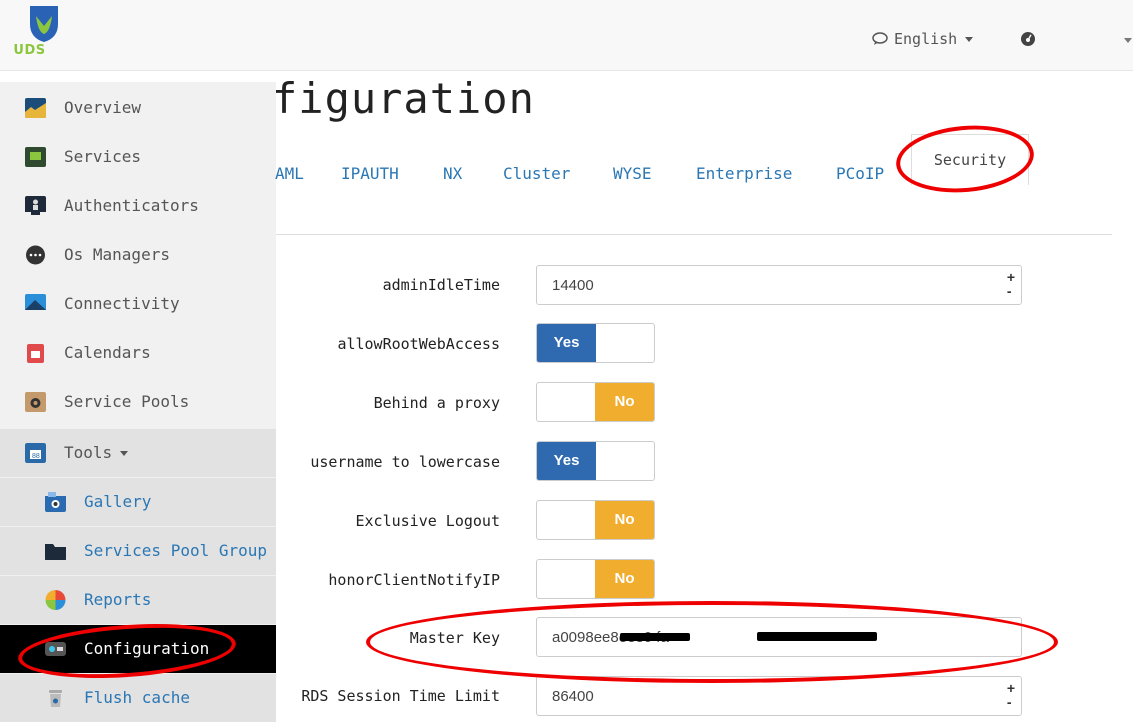 This screenshot has height=722, width=1133. What do you see at coordinates (428, 521) in the screenshot?
I see `label-exclusive-logout: Exclusive Logout` at bounding box center [428, 521].